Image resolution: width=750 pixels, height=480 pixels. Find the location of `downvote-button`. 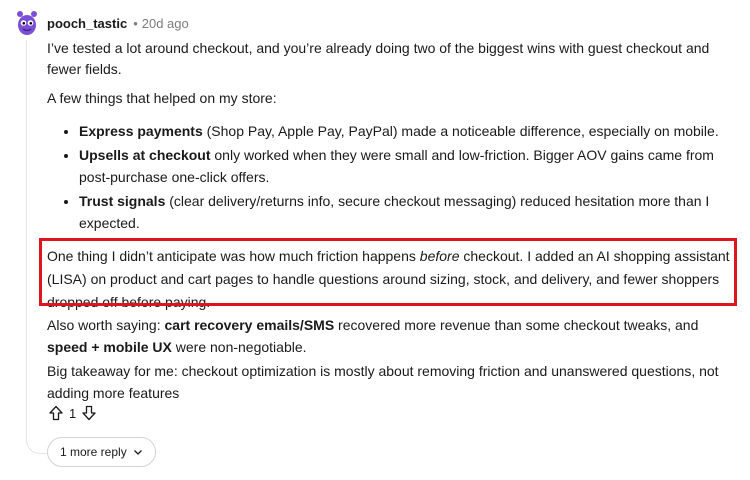

downvote-button is located at coordinates (89, 413).